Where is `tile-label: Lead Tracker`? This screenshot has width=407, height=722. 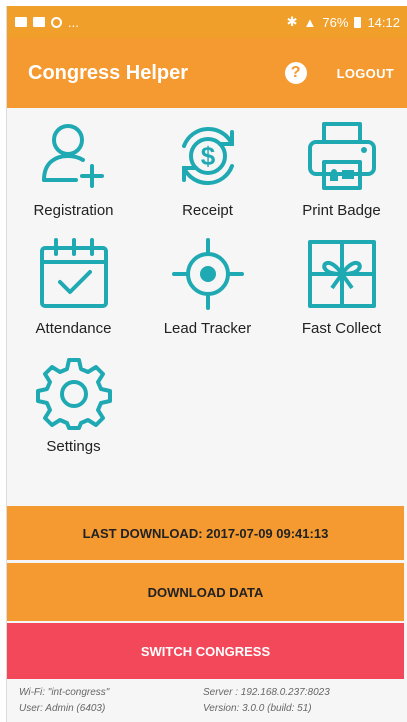
tile-label: Lead Tracker is located at coordinates (207, 328).